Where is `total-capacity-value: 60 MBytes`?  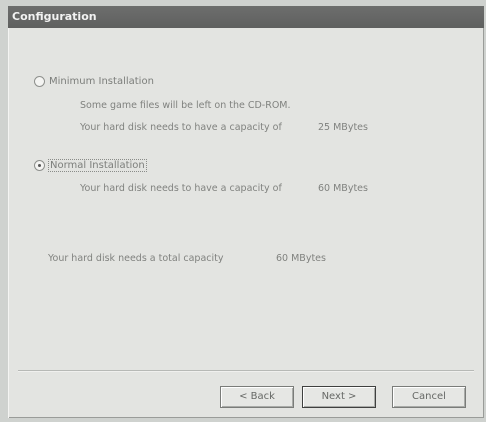
total-capacity-value: 60 MBytes is located at coordinates (301, 258).